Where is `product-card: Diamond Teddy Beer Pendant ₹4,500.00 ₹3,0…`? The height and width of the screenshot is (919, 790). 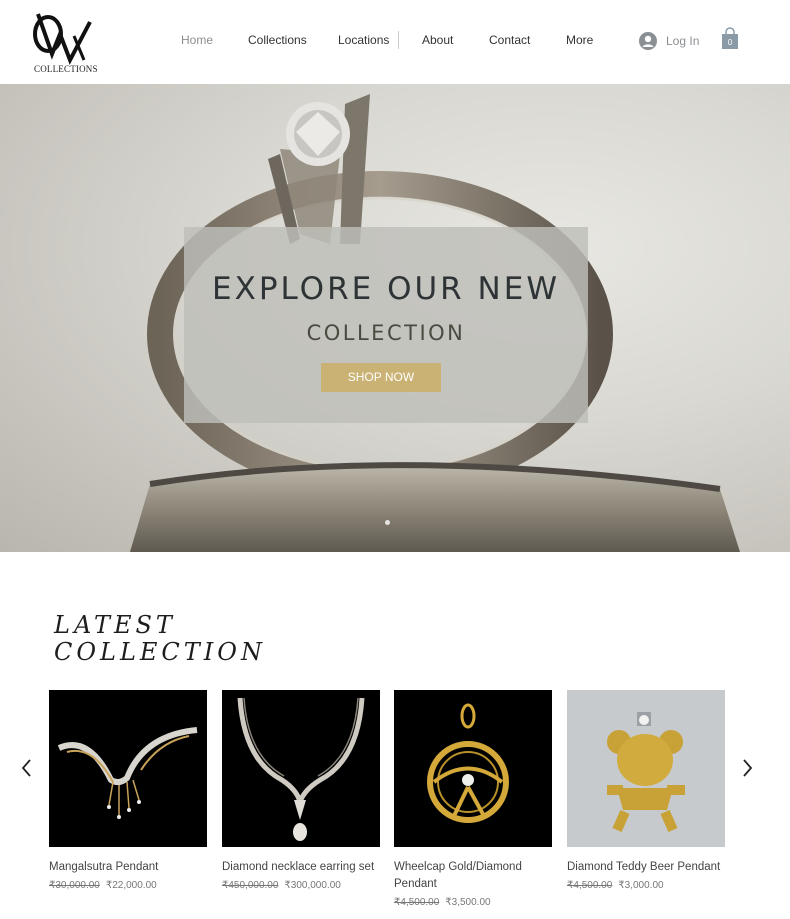
product-card: Diamond Teddy Beer Pendant ₹4,500.00 ₹3,0… is located at coordinates (646, 790).